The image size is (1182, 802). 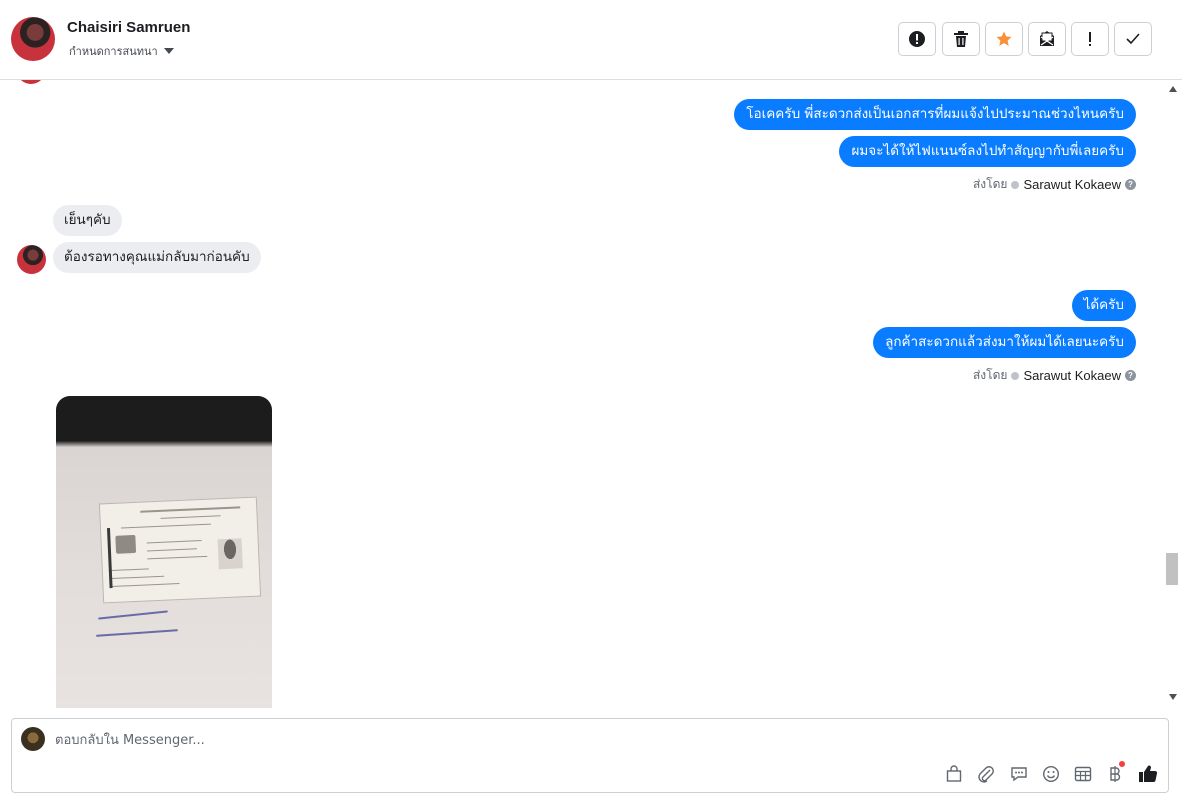 What do you see at coordinates (1173, 697) in the screenshot?
I see `scroll-down-arrow-icon` at bounding box center [1173, 697].